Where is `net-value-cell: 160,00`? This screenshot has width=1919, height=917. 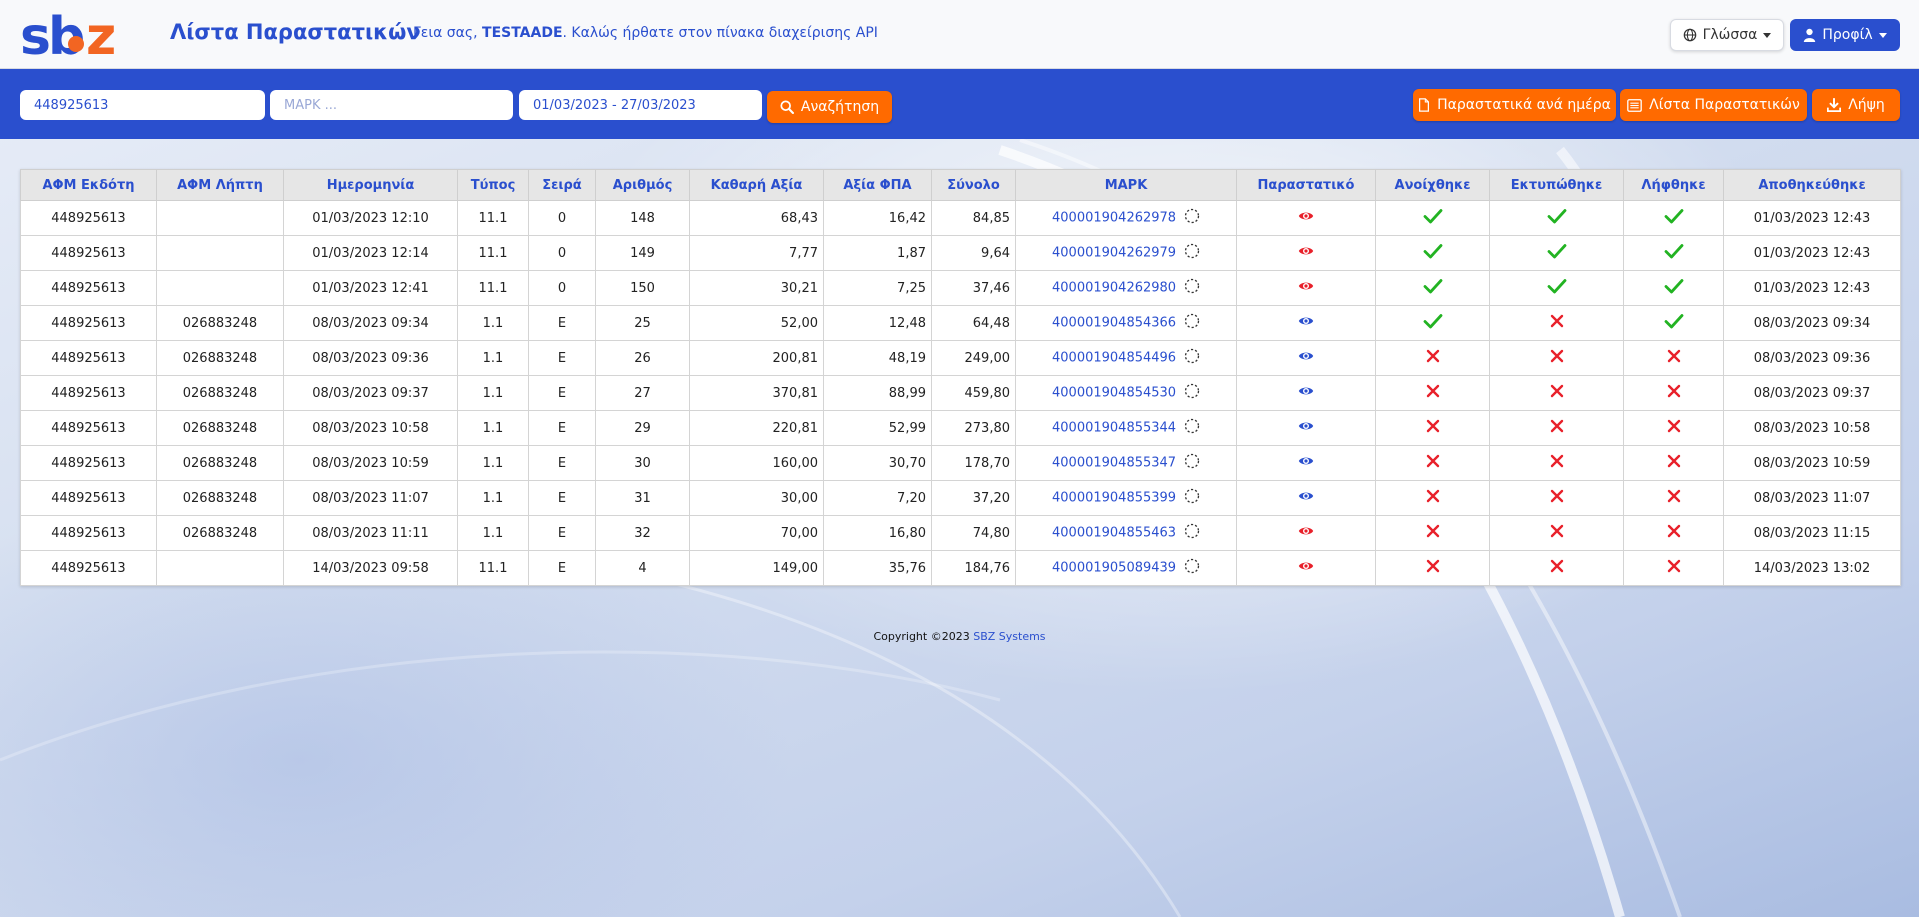 net-value-cell: 160,00 is located at coordinates (756, 463).